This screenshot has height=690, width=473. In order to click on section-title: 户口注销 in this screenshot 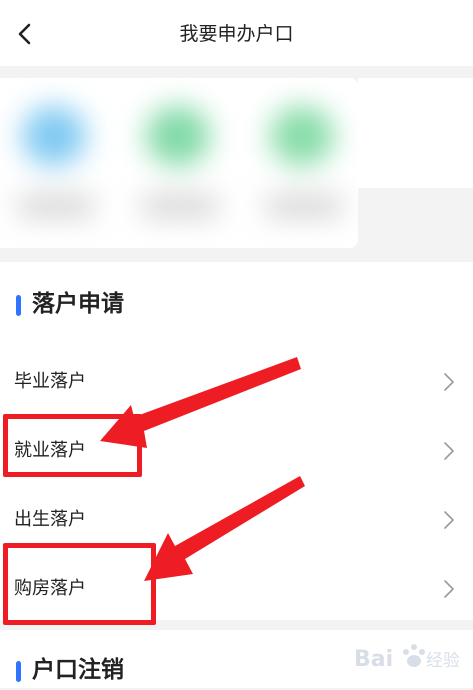, I will do `click(78, 670)`.